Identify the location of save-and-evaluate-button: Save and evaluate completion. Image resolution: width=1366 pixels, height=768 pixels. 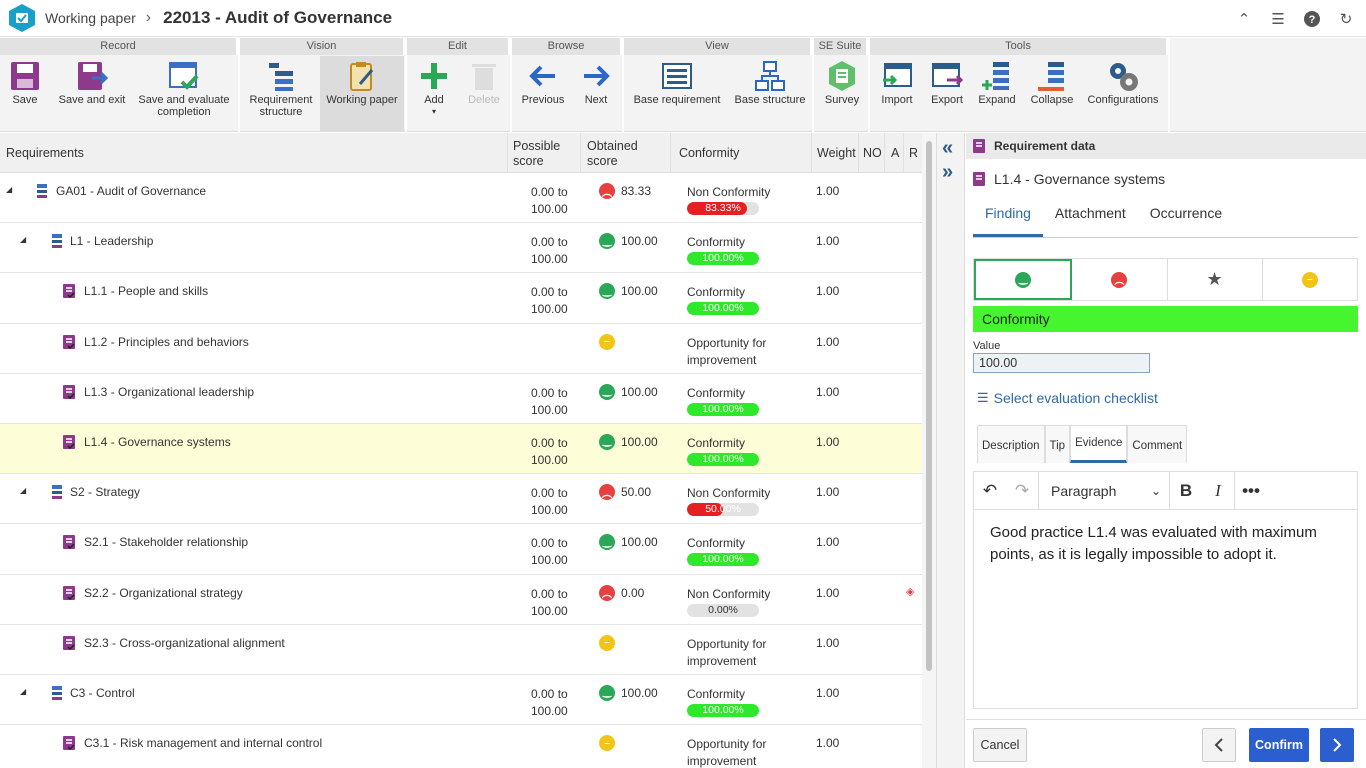
(184, 94).